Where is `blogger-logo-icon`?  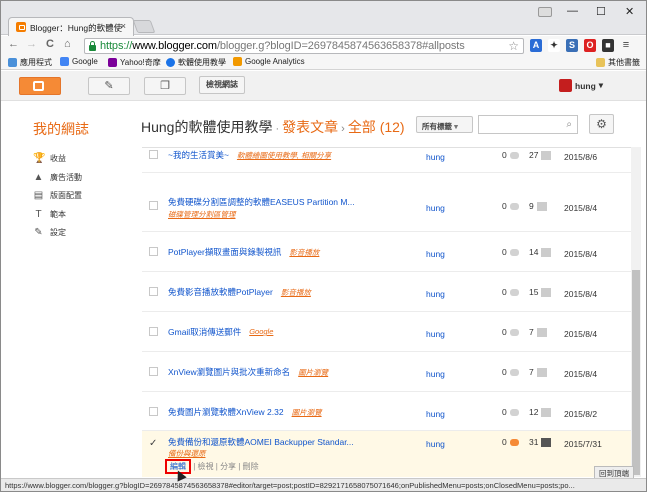 blogger-logo-icon is located at coordinates (38, 86).